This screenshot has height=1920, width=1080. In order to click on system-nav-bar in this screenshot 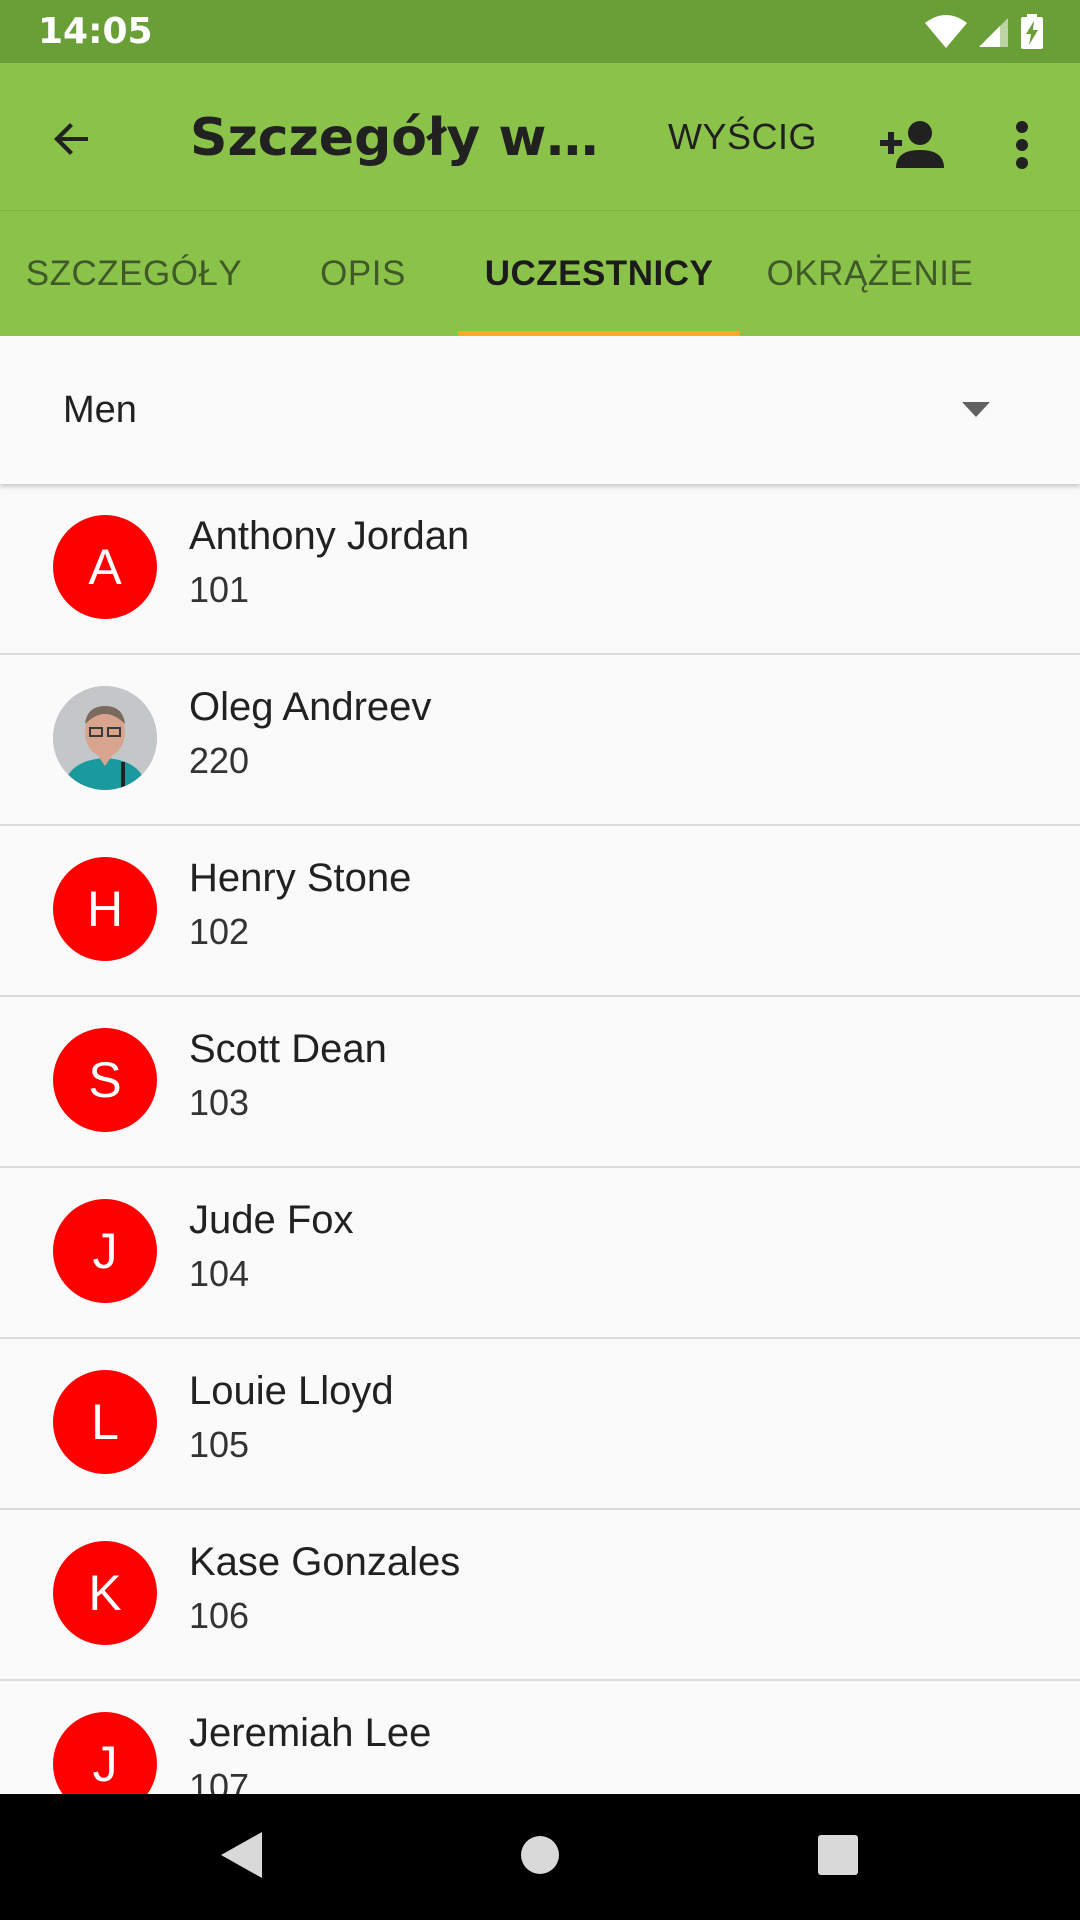, I will do `click(540, 1857)`.